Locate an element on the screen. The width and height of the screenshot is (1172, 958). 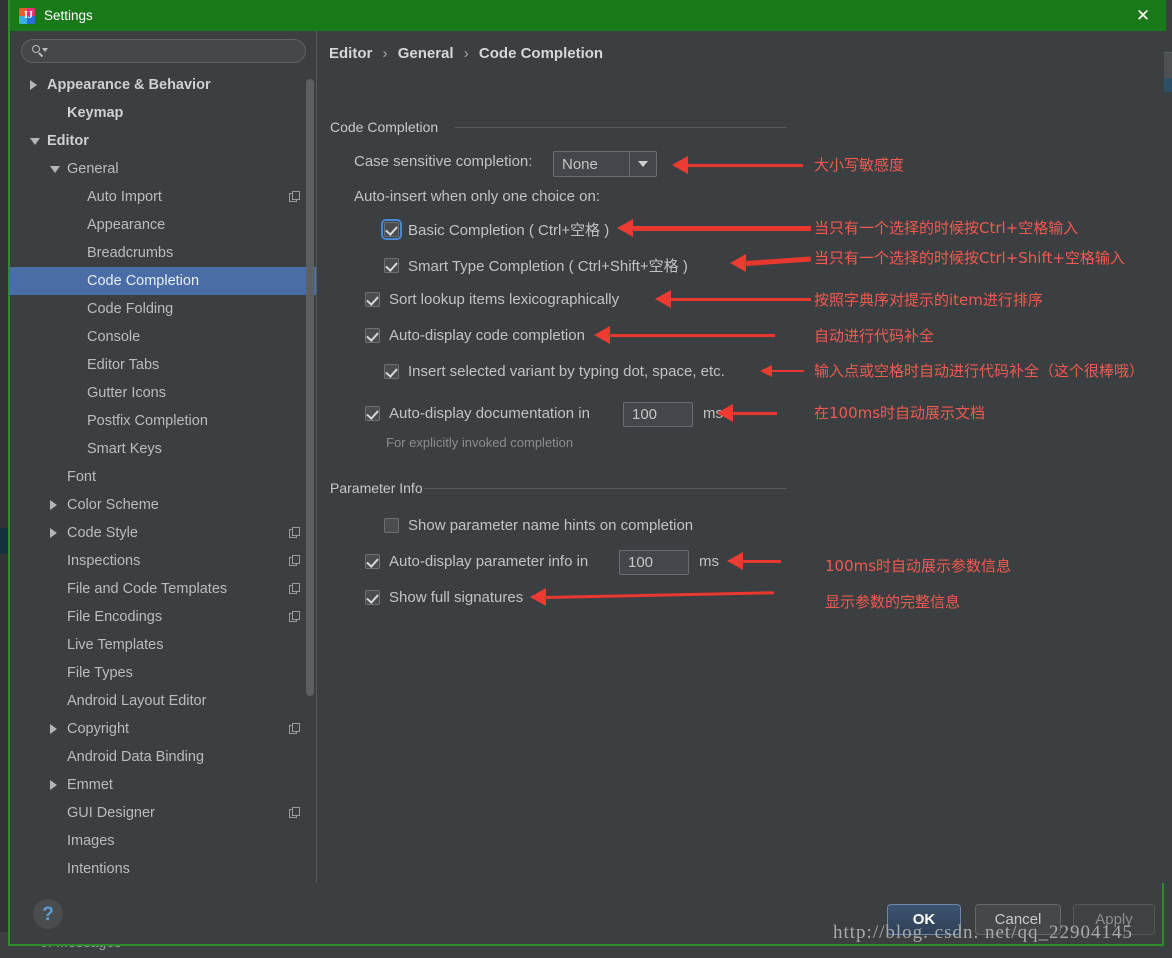
auto-display-param-input: 100 is located at coordinates (654, 562).